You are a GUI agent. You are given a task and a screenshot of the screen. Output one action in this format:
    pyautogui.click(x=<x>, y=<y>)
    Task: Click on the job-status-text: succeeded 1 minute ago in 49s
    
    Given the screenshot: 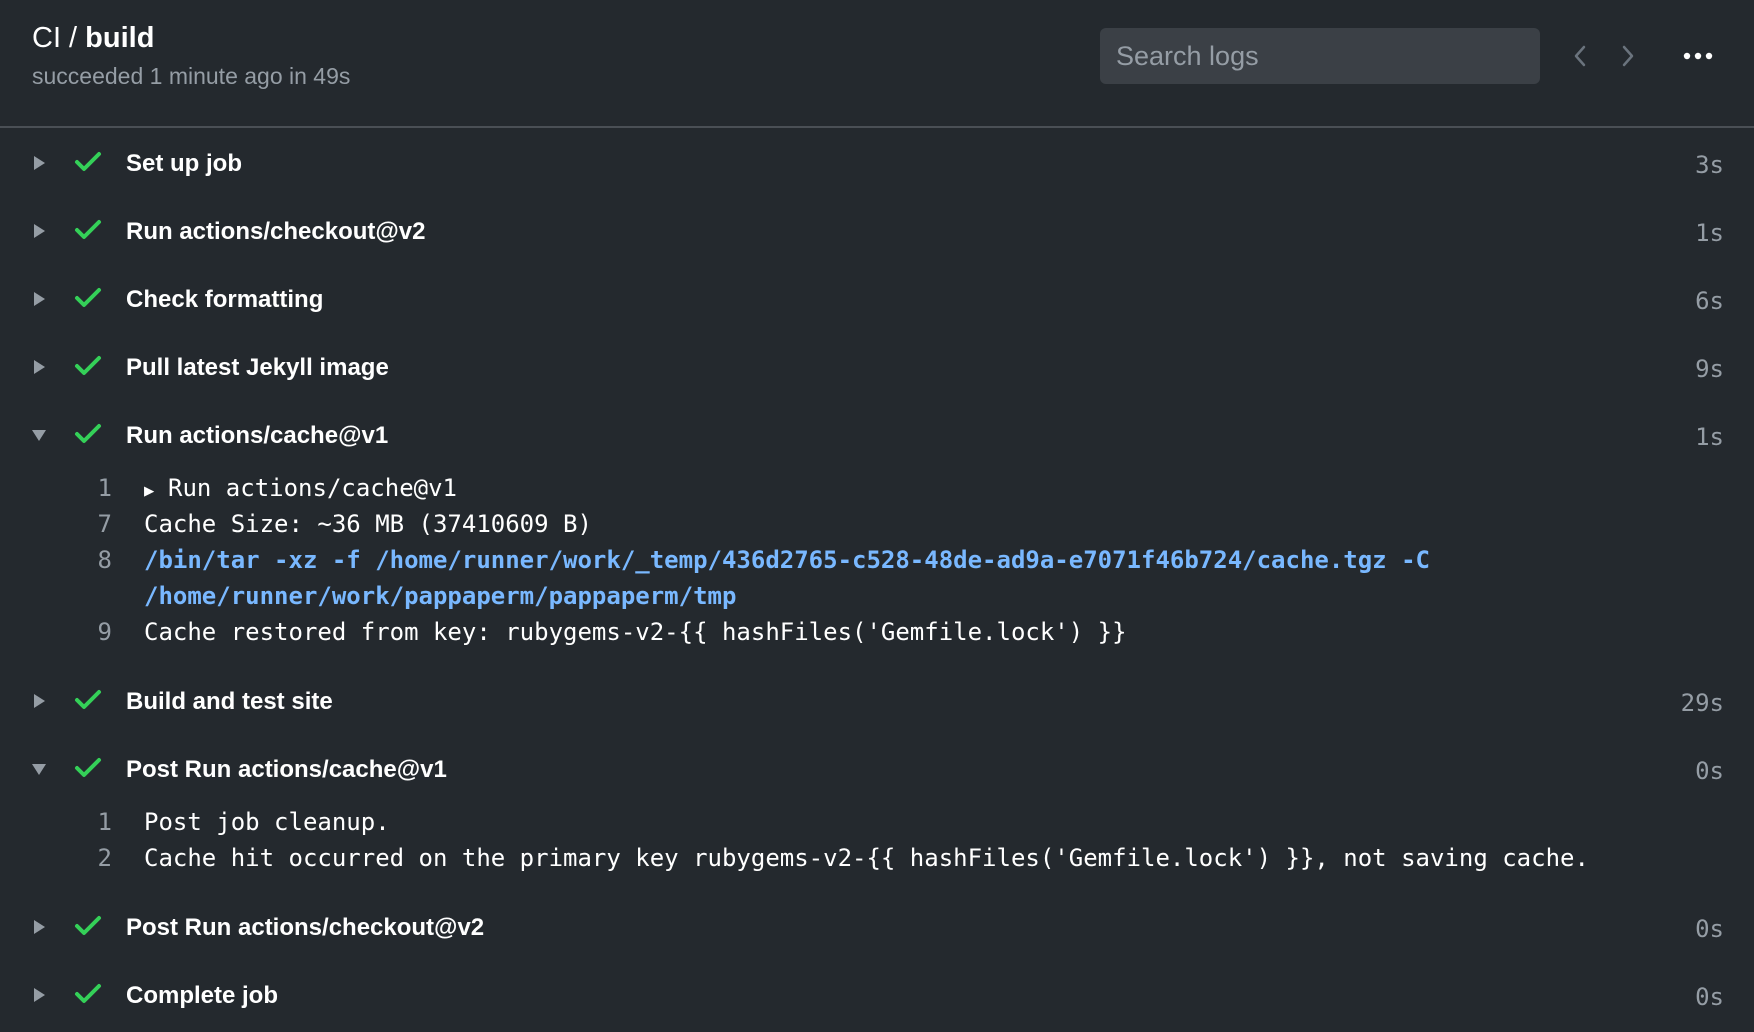 What is the action you would take?
    pyautogui.click(x=191, y=76)
    